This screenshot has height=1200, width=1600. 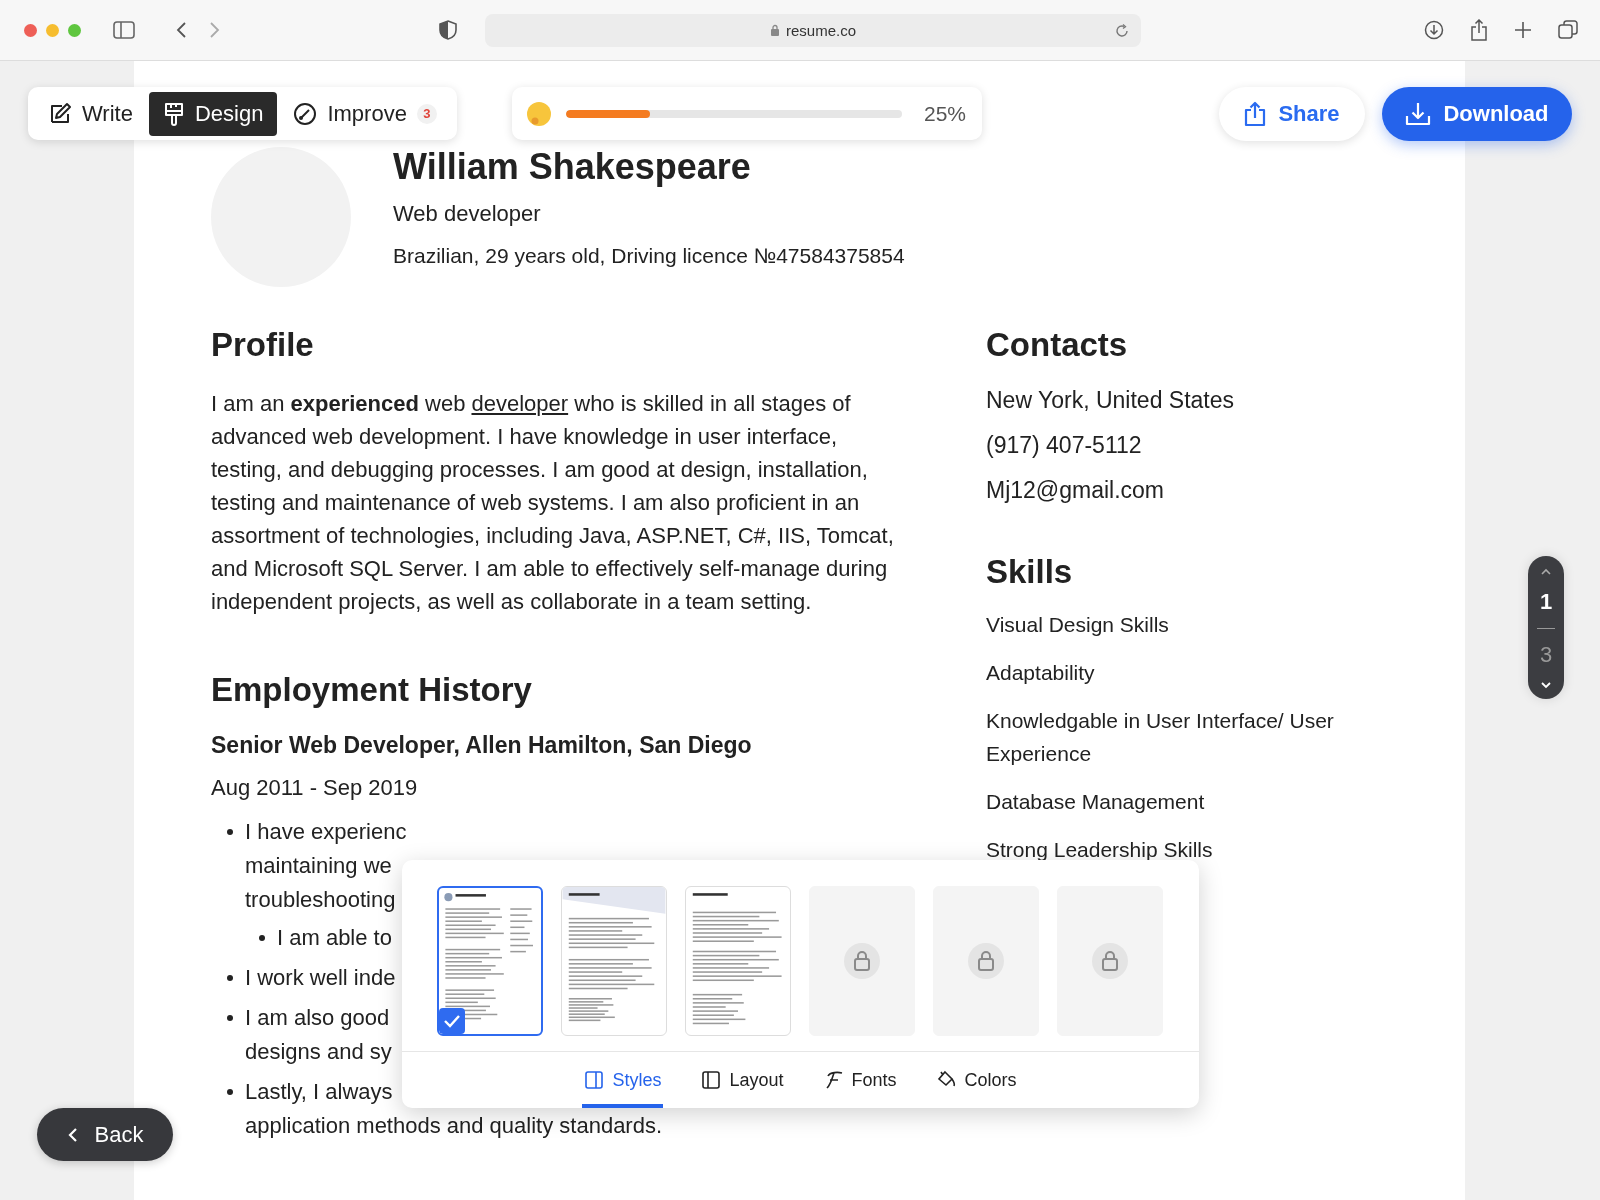 What do you see at coordinates (1477, 114) in the screenshot?
I see `download-button: Download` at bounding box center [1477, 114].